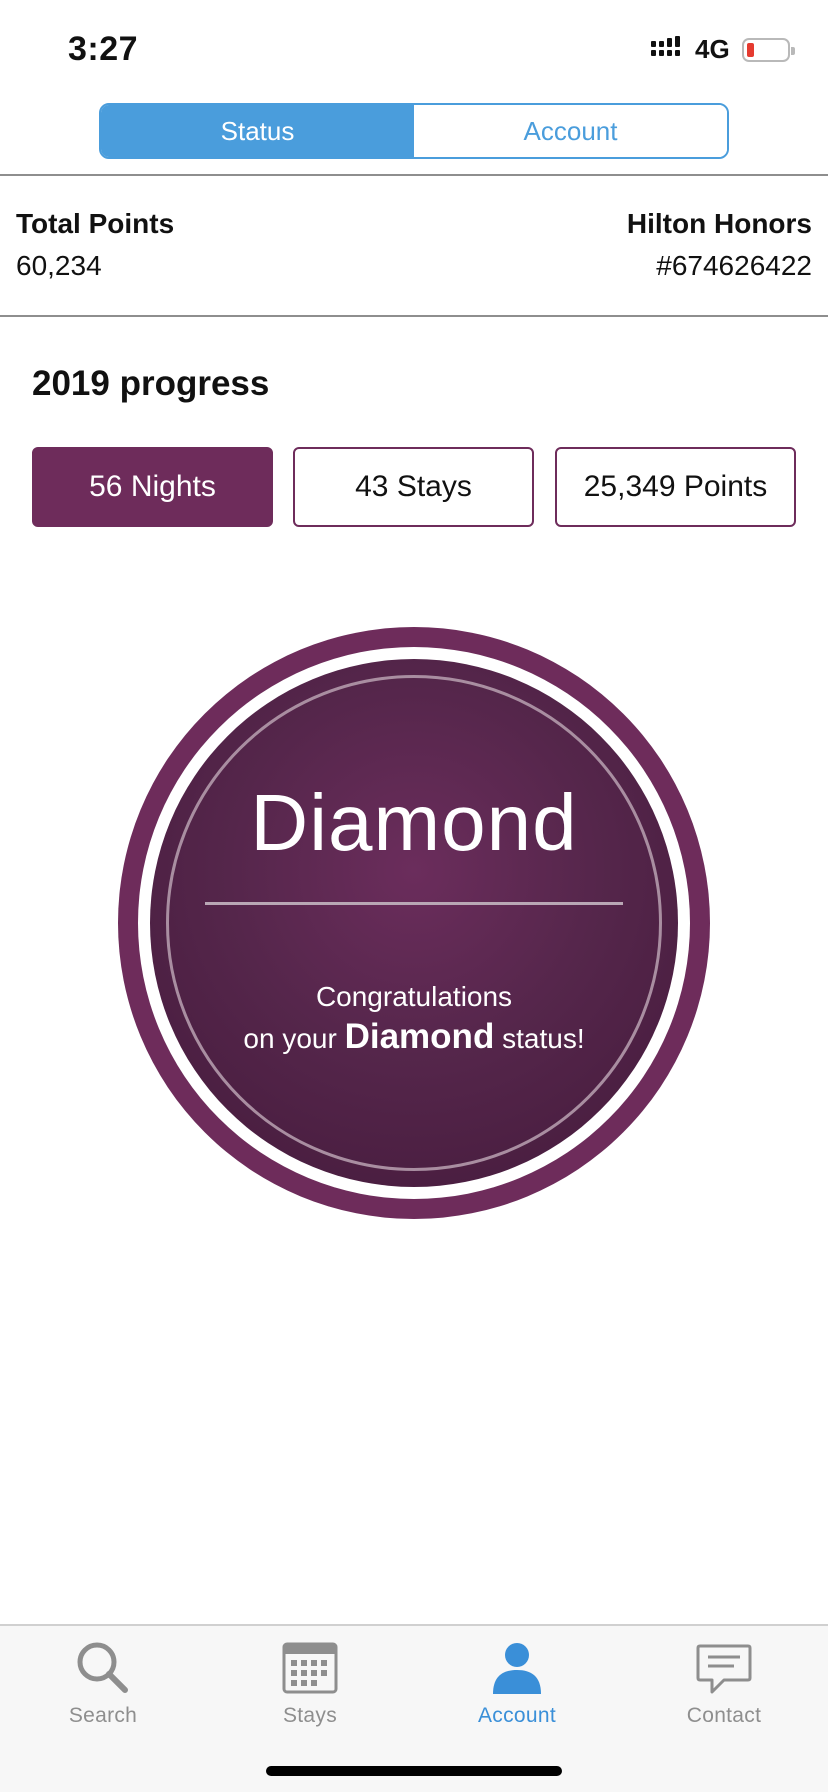 The image size is (828, 1792). Describe the element at coordinates (419, 1036) in the screenshot. I see `congrats-tier: Diamond` at that location.